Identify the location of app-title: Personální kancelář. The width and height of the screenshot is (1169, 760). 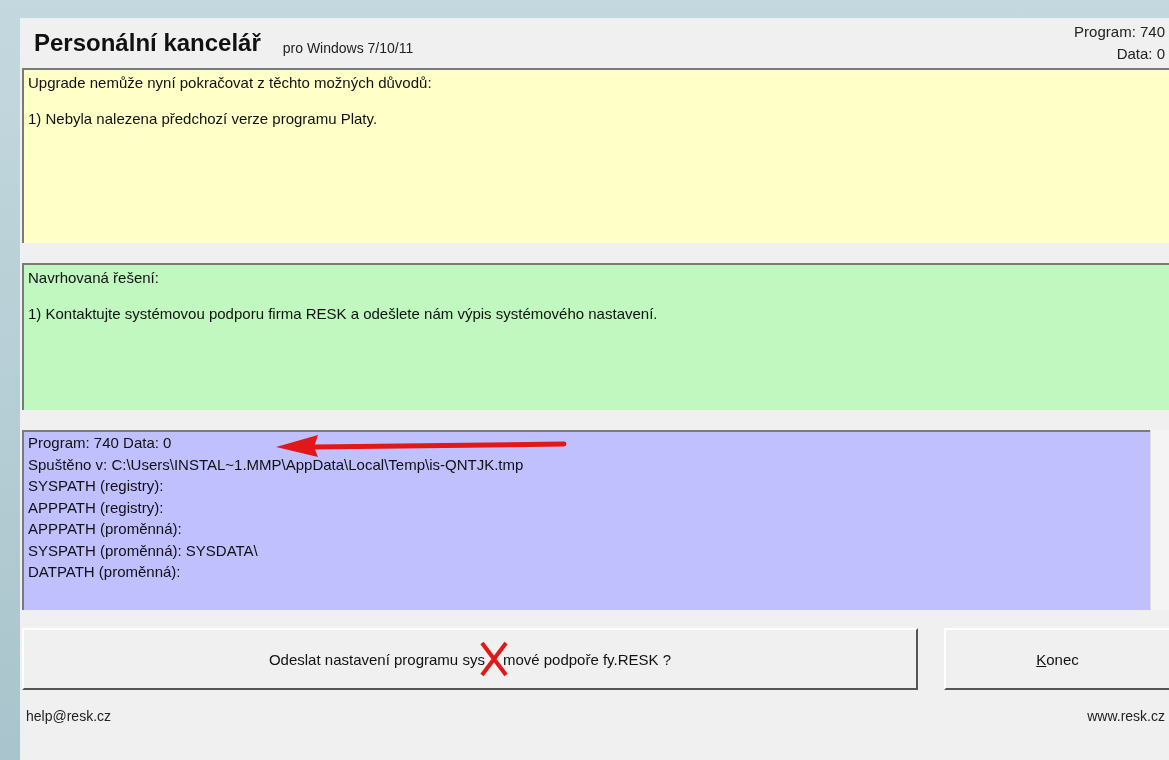
(147, 43).